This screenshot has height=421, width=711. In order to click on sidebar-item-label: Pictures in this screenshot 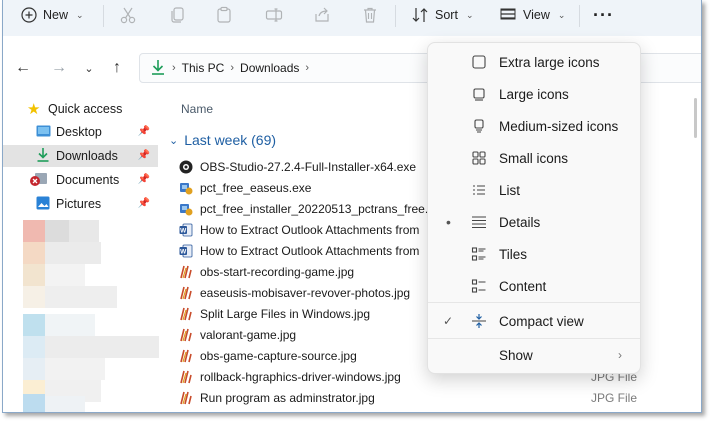, I will do `click(79, 204)`.